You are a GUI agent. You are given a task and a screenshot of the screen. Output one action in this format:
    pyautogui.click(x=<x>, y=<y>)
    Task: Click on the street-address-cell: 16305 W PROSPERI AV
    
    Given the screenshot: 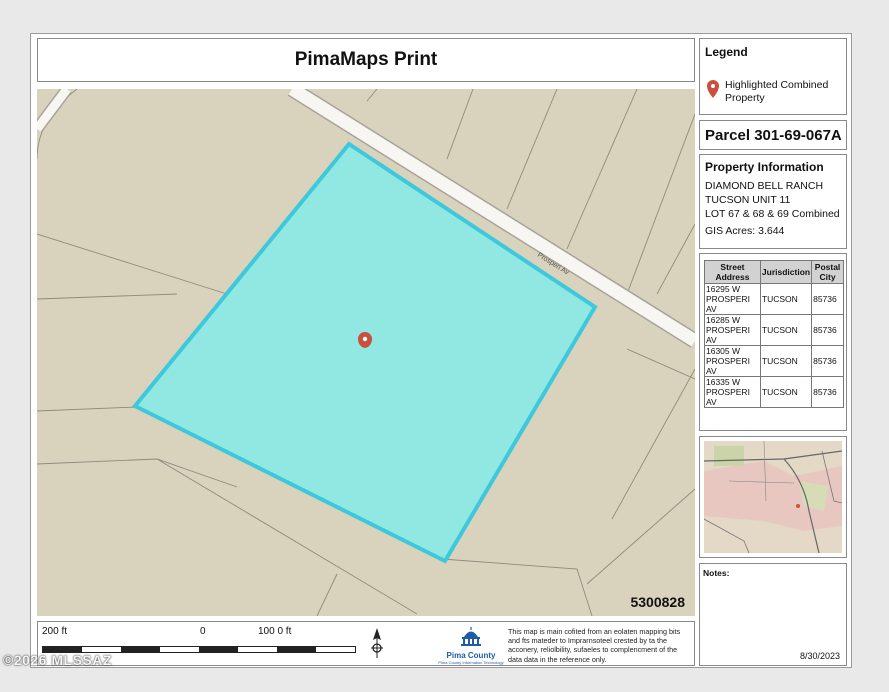 What is the action you would take?
    pyautogui.click(x=732, y=361)
    